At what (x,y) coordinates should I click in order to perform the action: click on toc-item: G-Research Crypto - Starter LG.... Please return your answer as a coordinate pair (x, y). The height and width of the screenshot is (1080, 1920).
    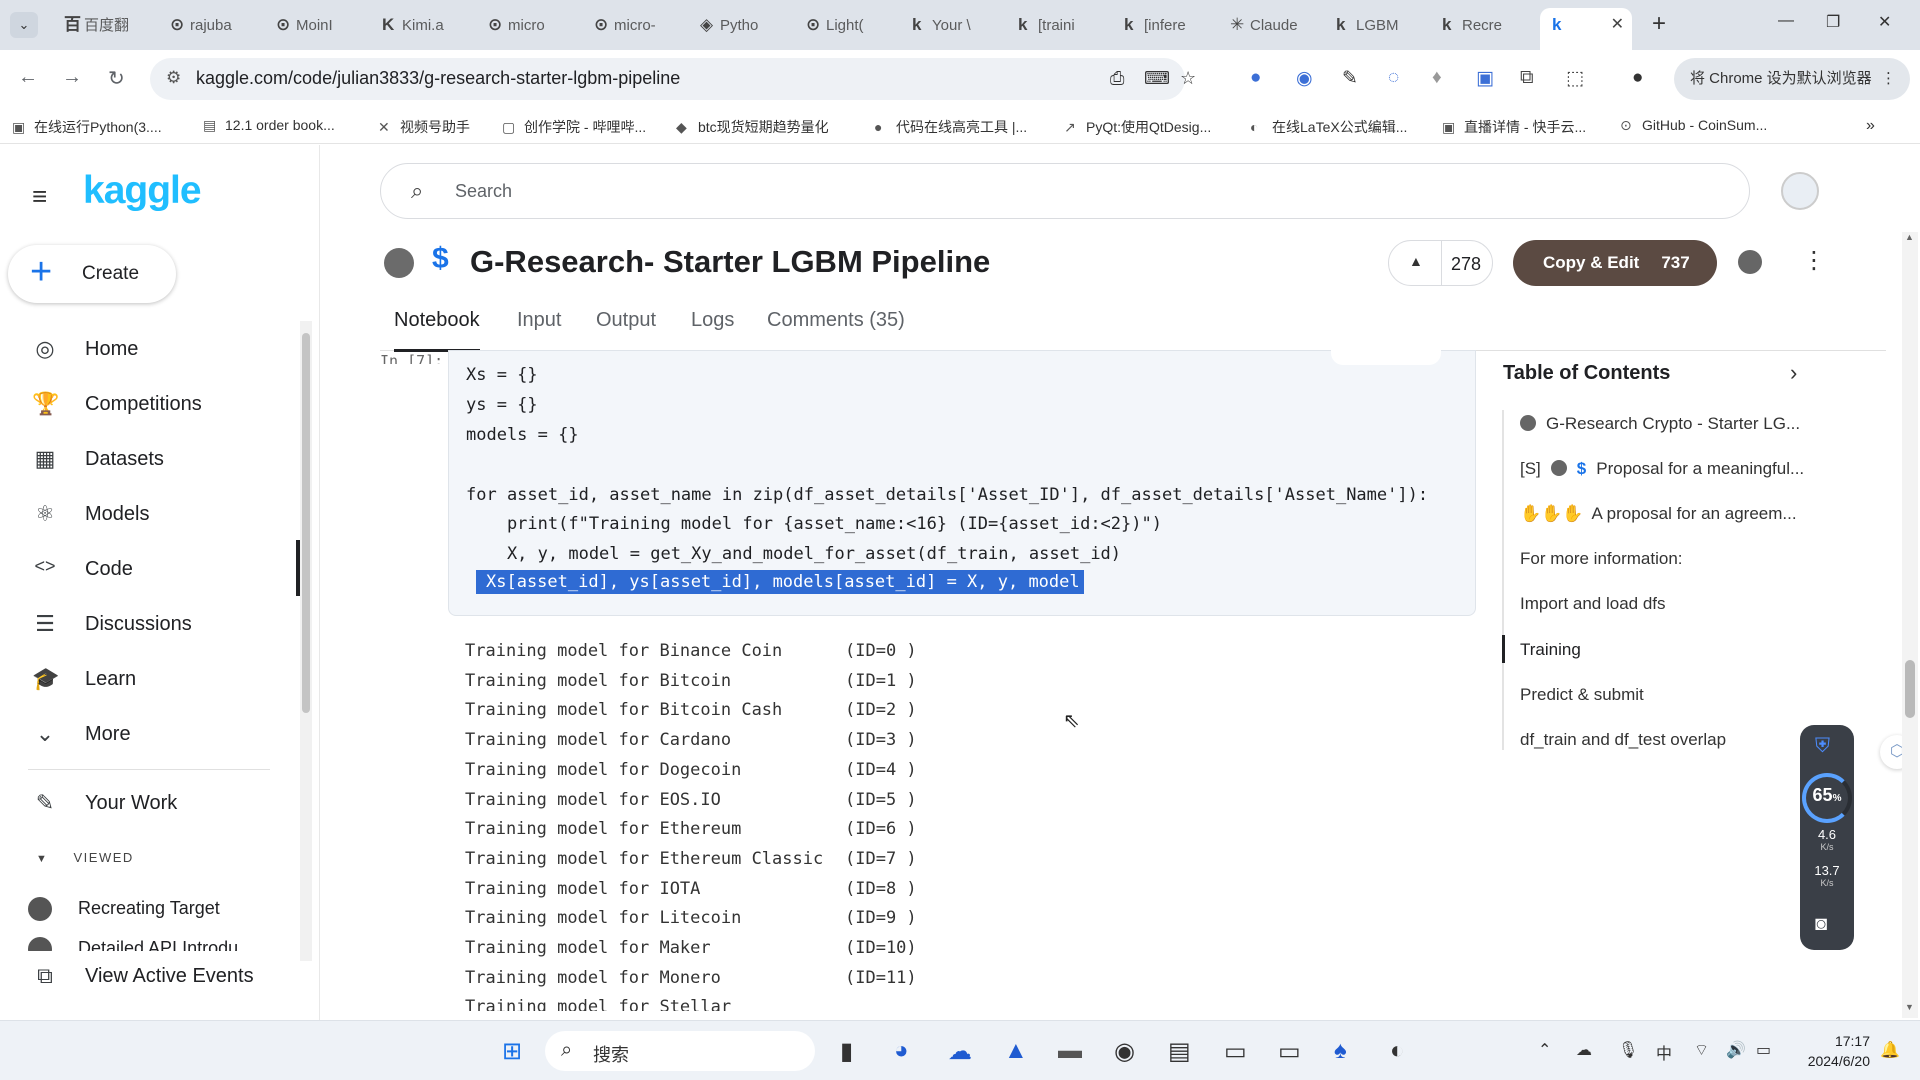
    Looking at the image, I should click on (1660, 424).